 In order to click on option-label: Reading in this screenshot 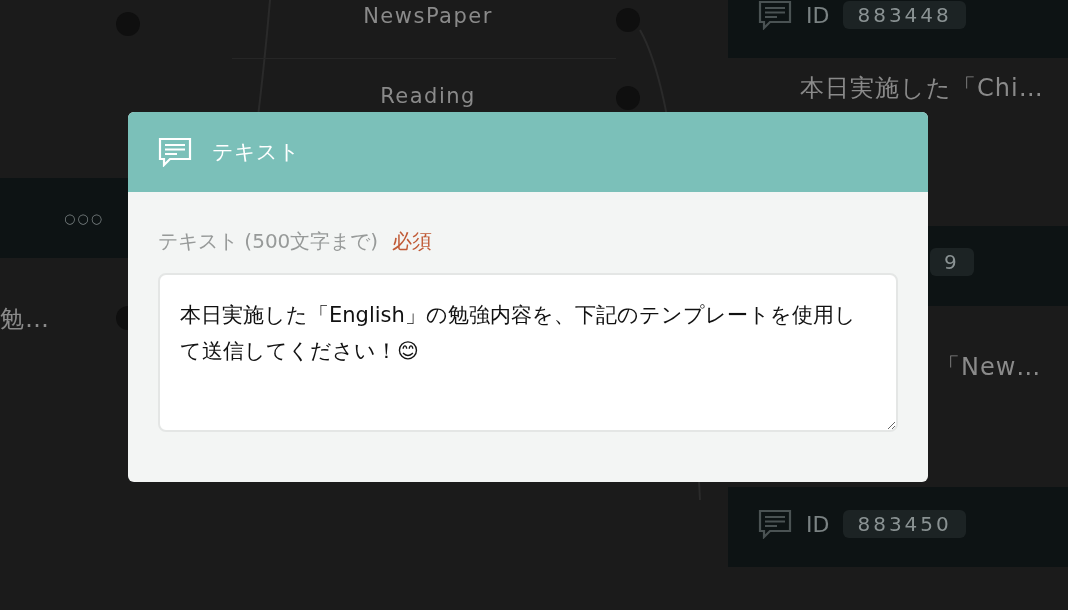, I will do `click(428, 96)`.